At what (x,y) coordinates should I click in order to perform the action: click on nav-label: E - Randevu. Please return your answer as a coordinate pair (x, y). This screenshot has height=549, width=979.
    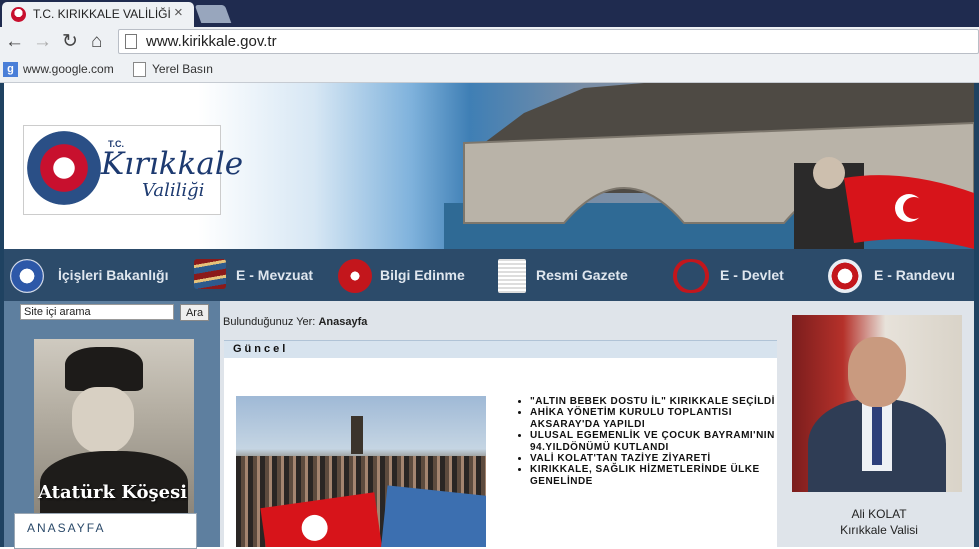
    Looking at the image, I should click on (914, 275).